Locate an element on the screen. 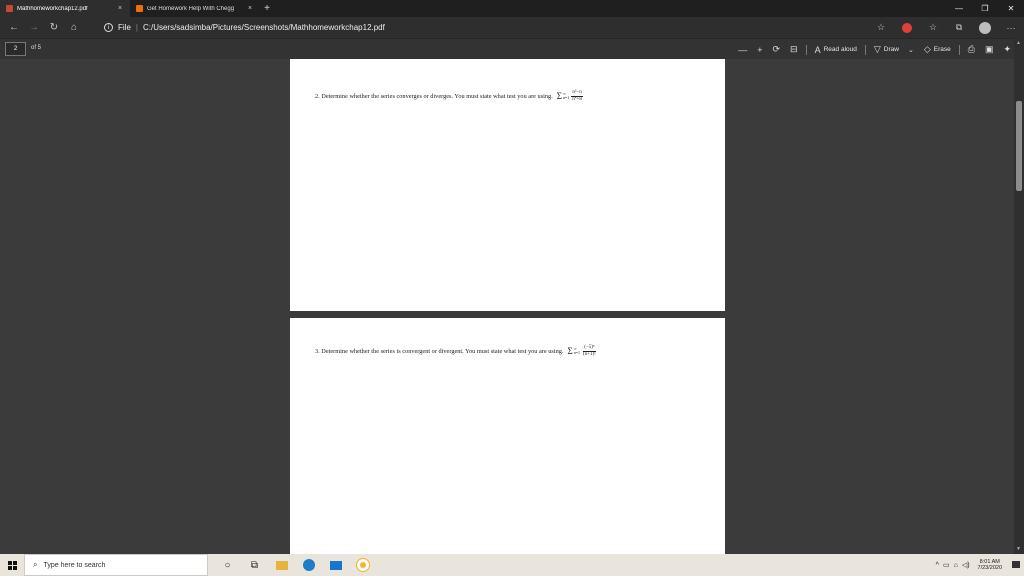 This screenshot has height=576, width=1024. chrome-icon is located at coordinates (362, 565).